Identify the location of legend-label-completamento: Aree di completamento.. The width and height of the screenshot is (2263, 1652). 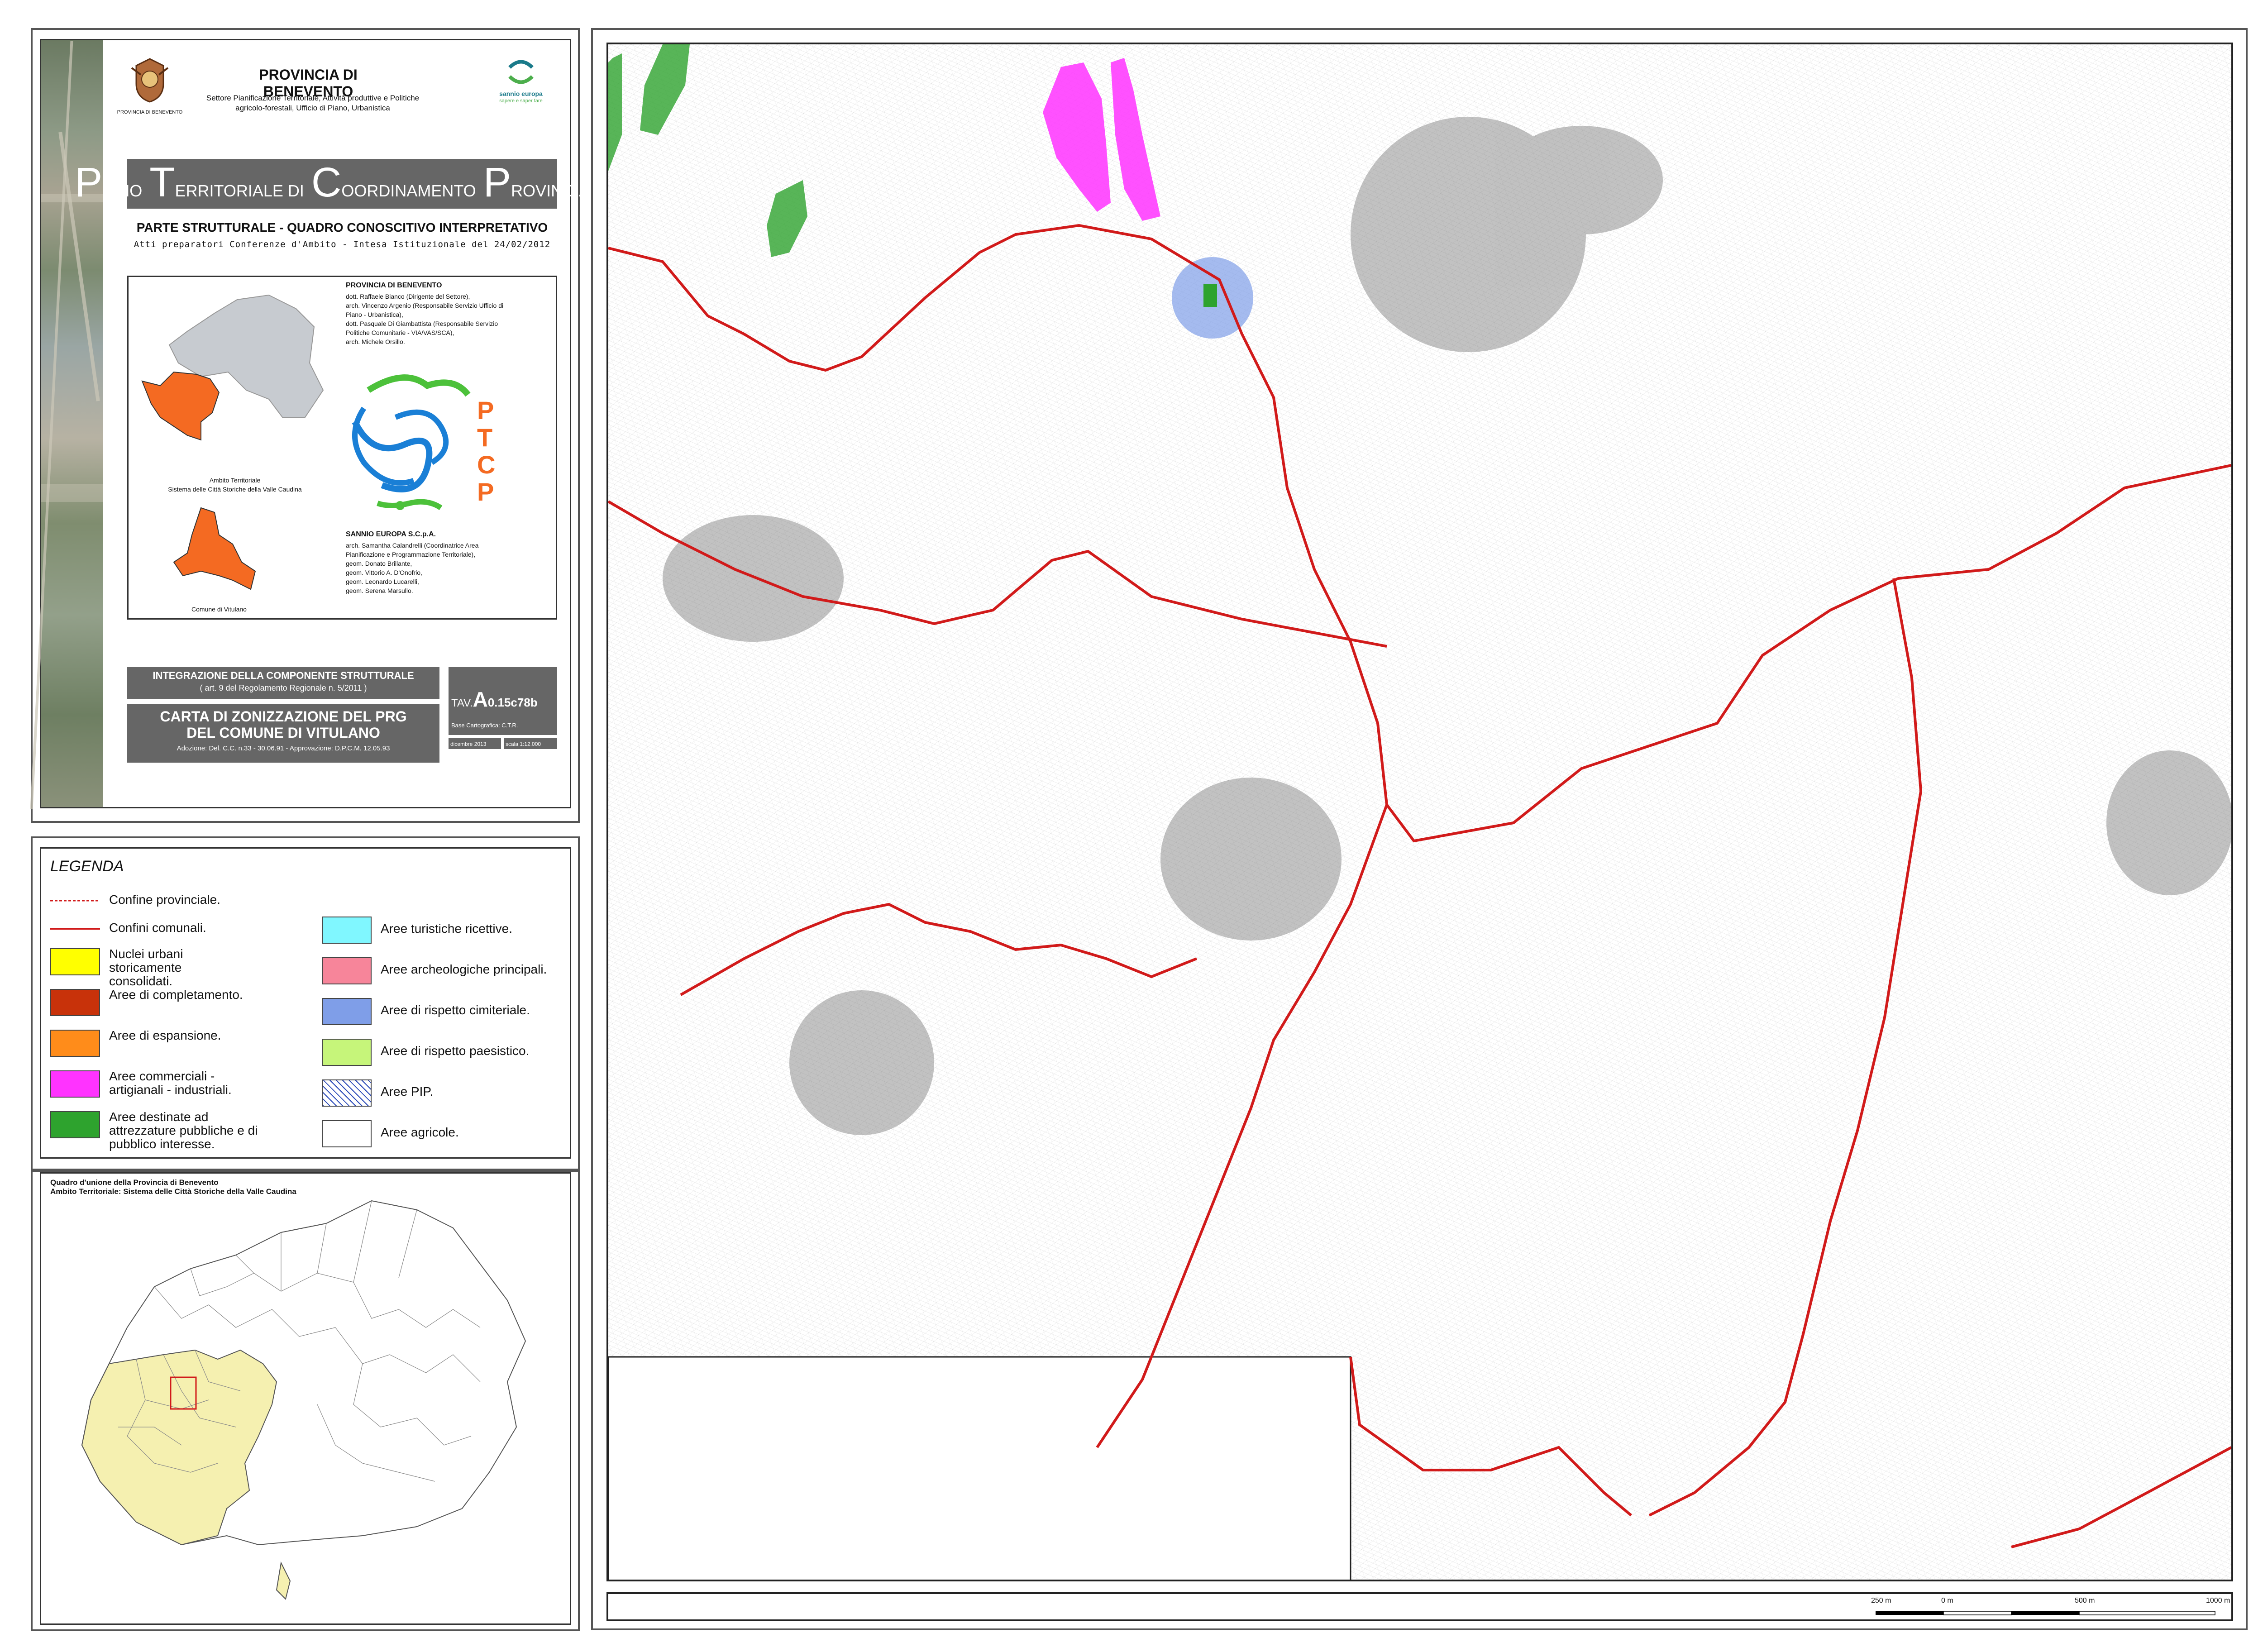
(176, 995).